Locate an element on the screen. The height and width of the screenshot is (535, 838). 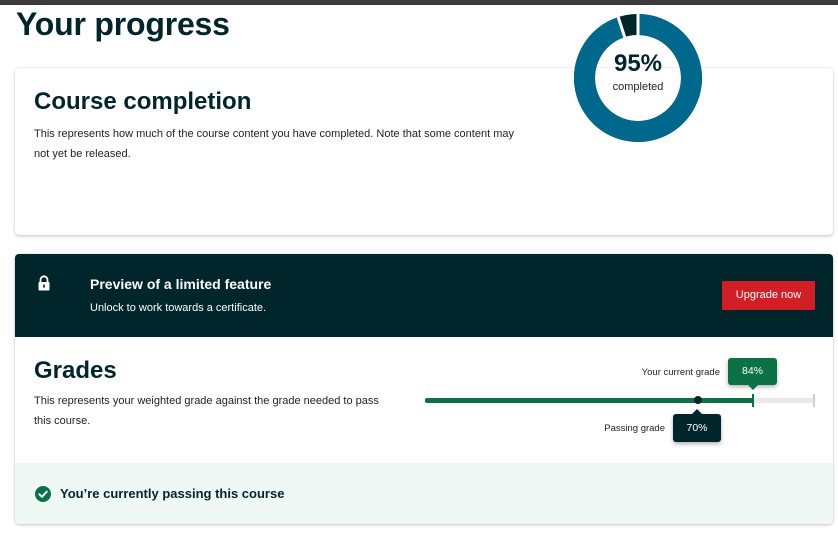
passing-grade-label: Passing grade is located at coordinates (634, 428).